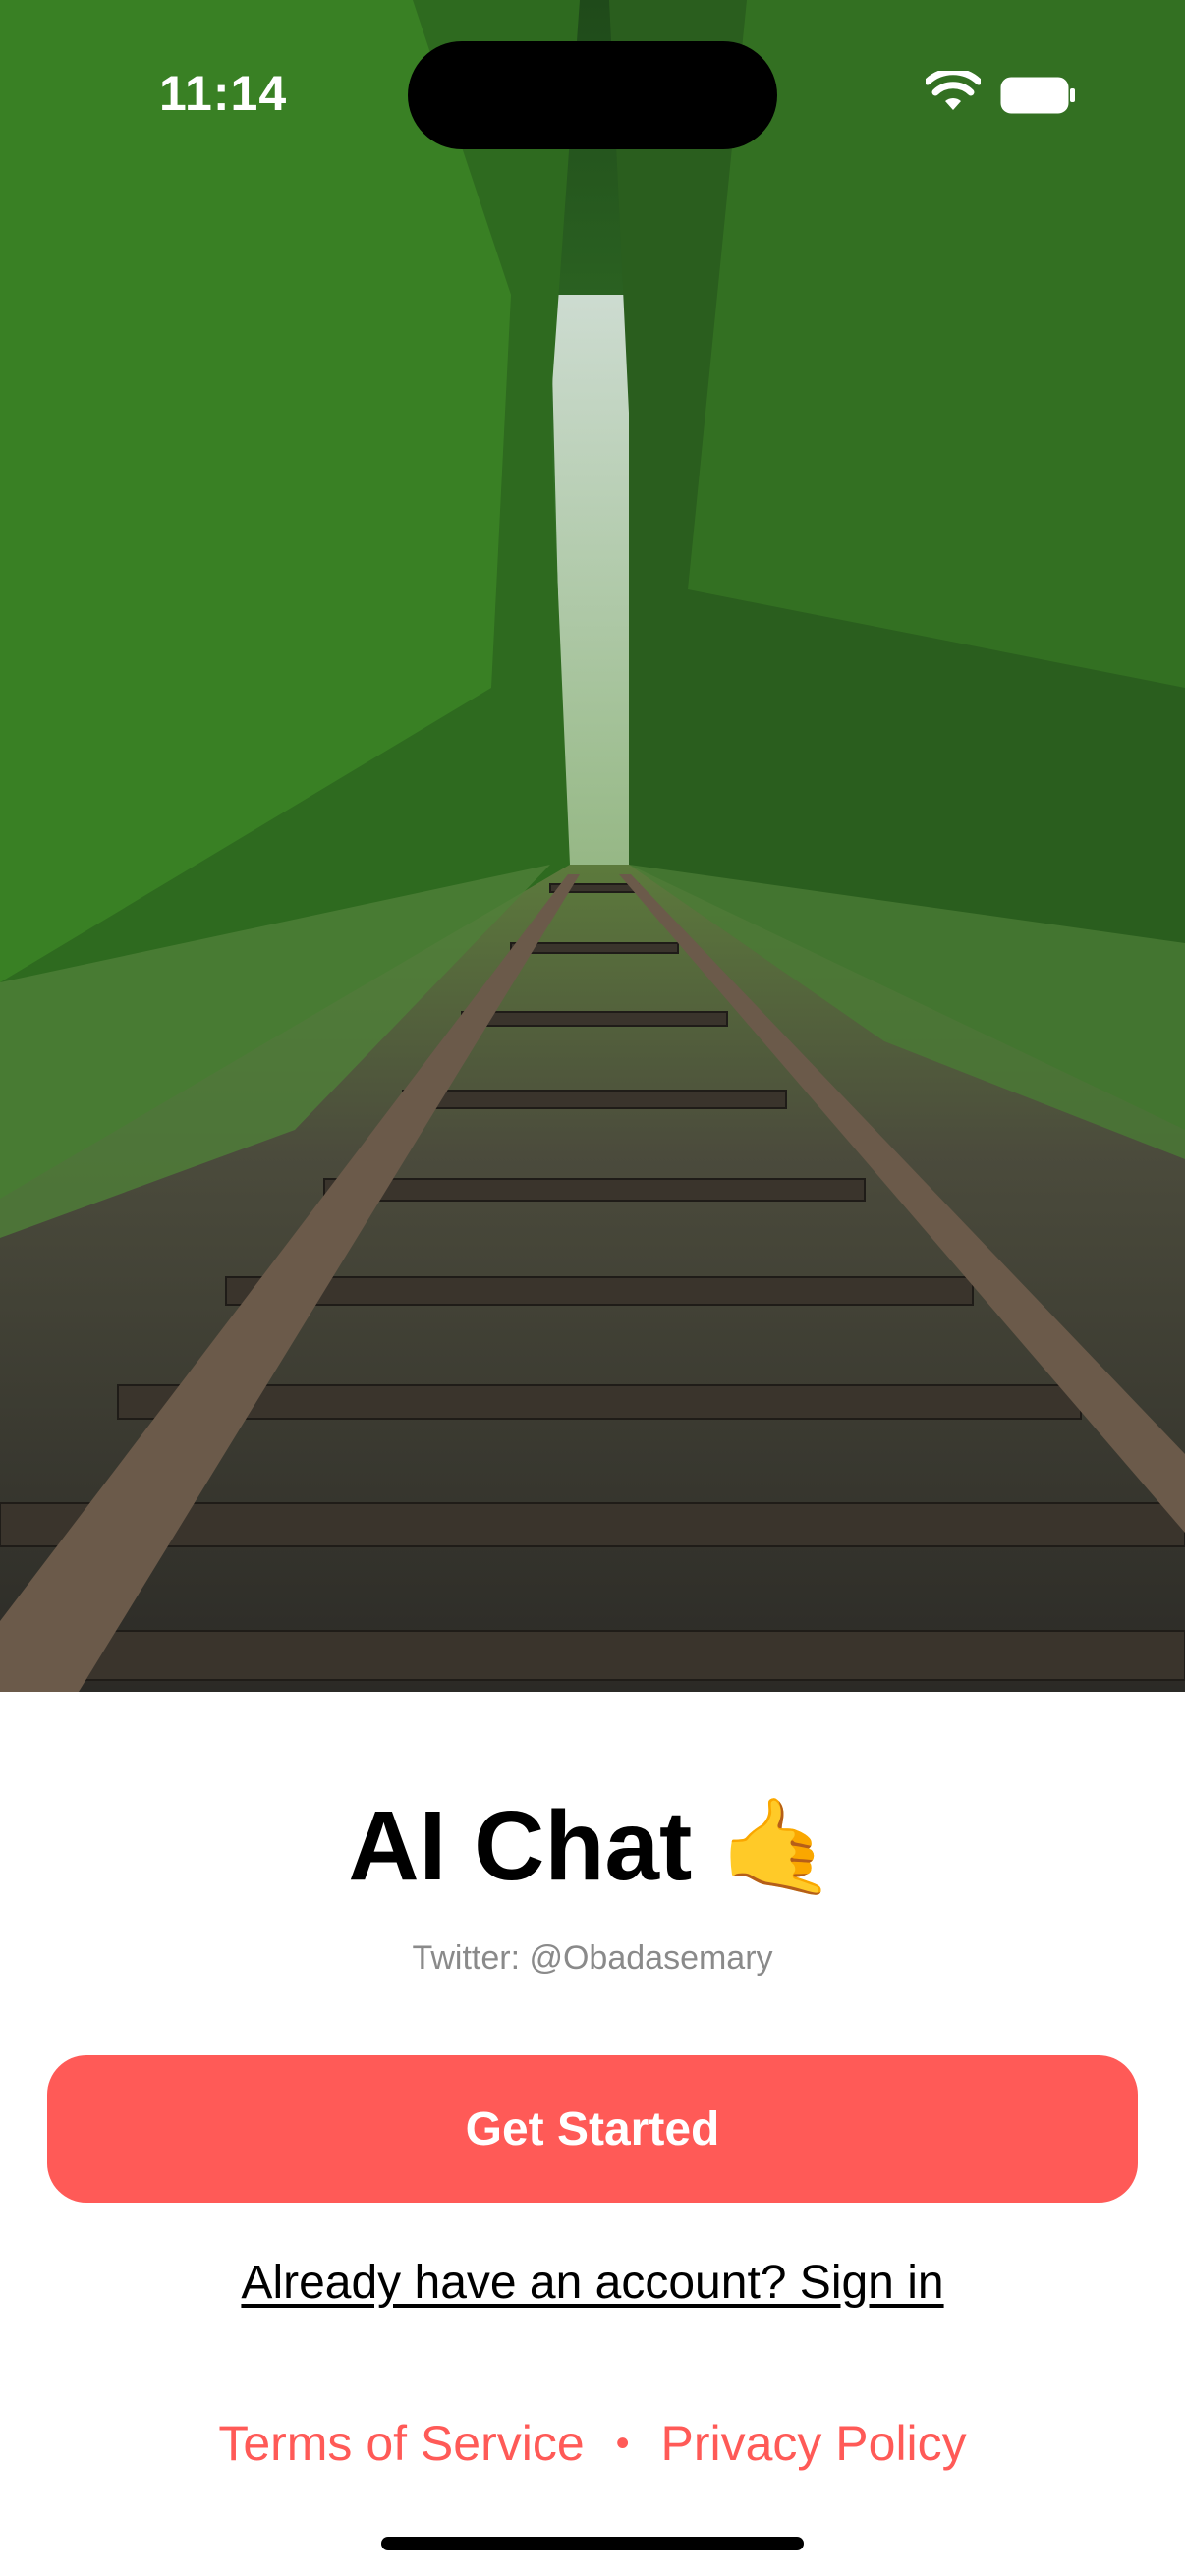 This screenshot has width=1185, height=2576. I want to click on privacy-policy-link: Privacy Policy, so click(813, 2443).